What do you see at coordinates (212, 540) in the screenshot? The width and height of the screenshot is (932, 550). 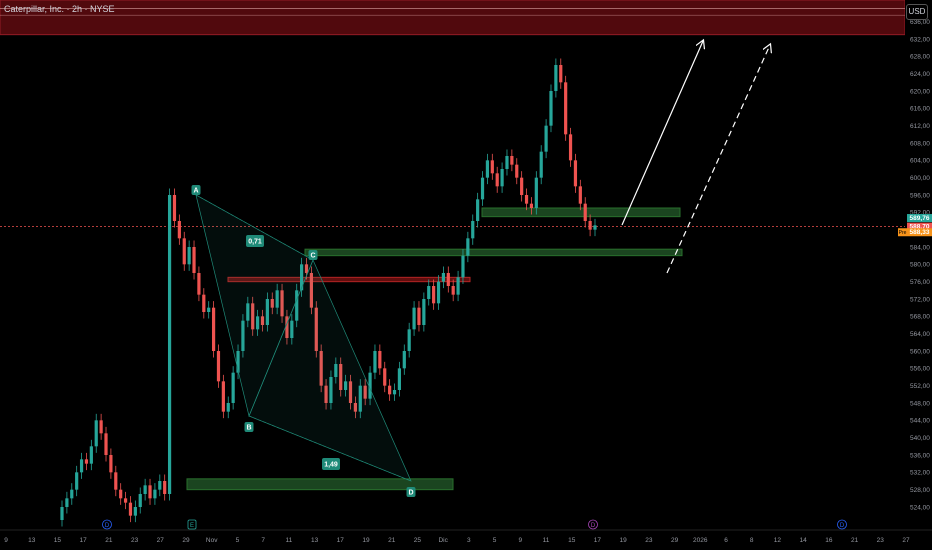 I see `time-tick-label: Nov` at bounding box center [212, 540].